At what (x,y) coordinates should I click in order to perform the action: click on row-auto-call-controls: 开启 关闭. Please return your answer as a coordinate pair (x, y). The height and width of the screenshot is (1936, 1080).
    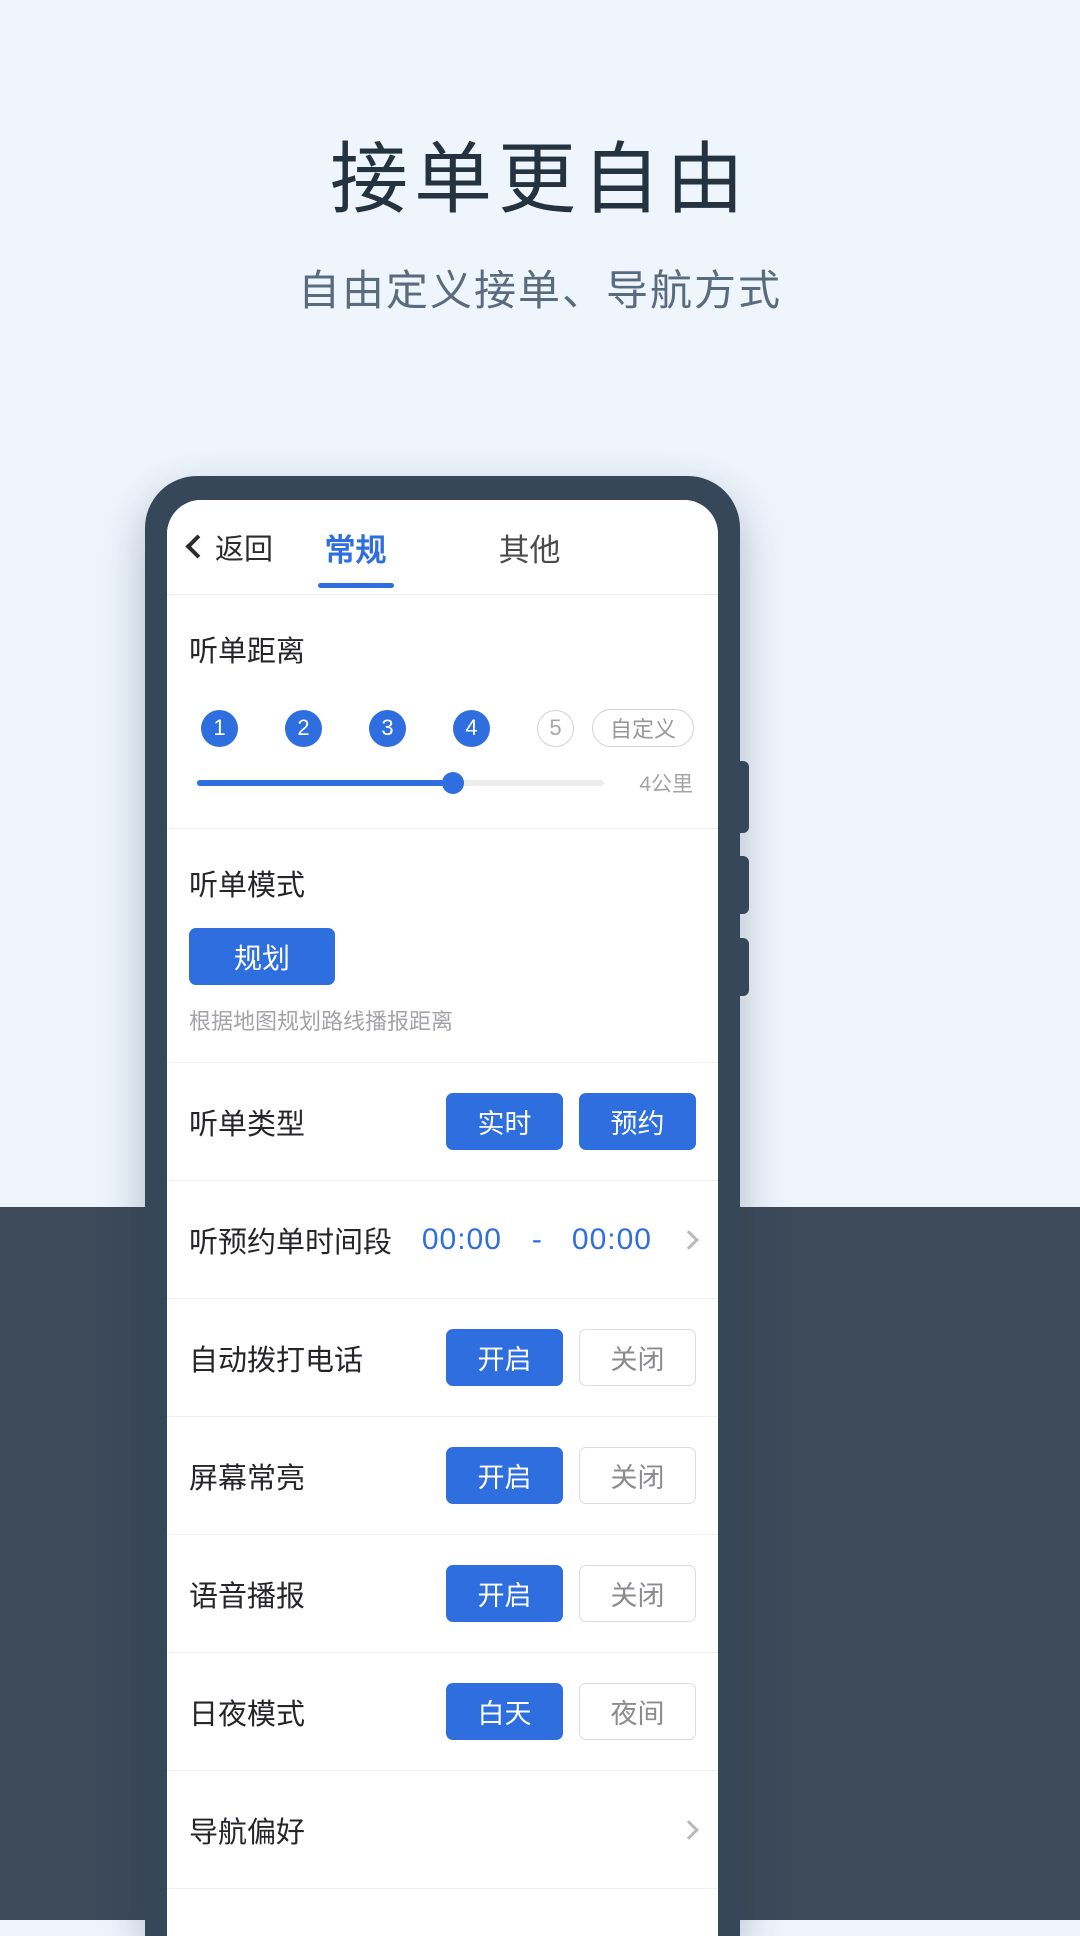
    Looking at the image, I should click on (571, 1357).